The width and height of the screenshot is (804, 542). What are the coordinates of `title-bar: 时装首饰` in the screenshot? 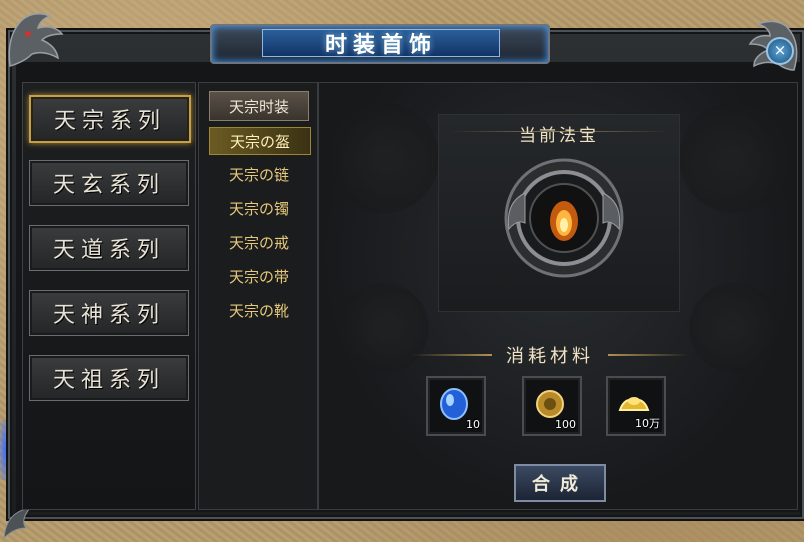 It's located at (380, 44).